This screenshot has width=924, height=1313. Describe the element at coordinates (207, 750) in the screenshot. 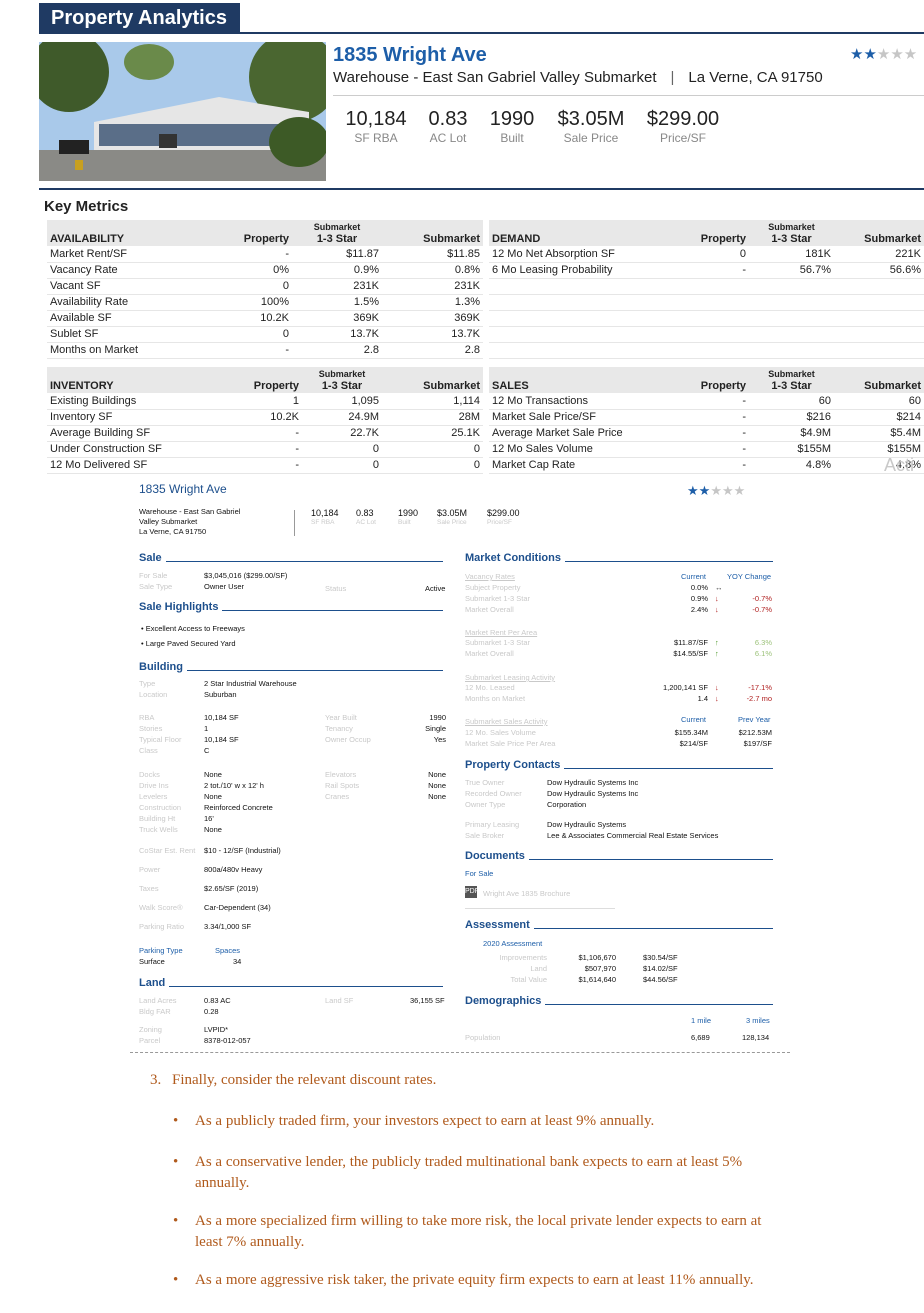

I see `building-value: C` at that location.